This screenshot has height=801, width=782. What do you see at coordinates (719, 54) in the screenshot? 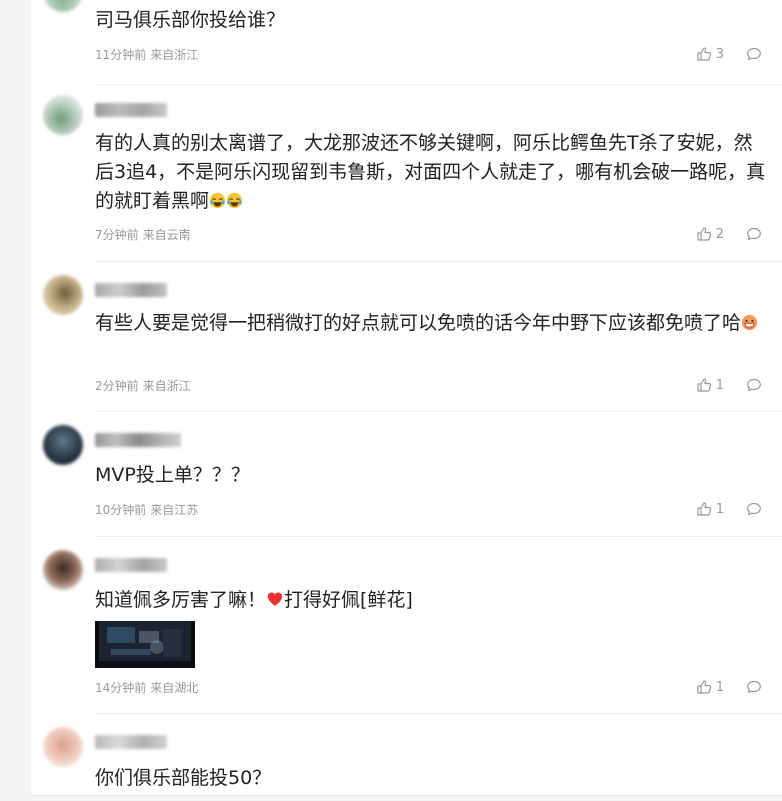
I see `like-count: 3` at bounding box center [719, 54].